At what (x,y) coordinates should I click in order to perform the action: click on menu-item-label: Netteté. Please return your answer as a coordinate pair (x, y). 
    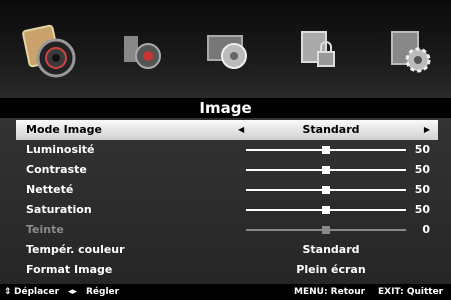
    Looking at the image, I should click on (50, 189).